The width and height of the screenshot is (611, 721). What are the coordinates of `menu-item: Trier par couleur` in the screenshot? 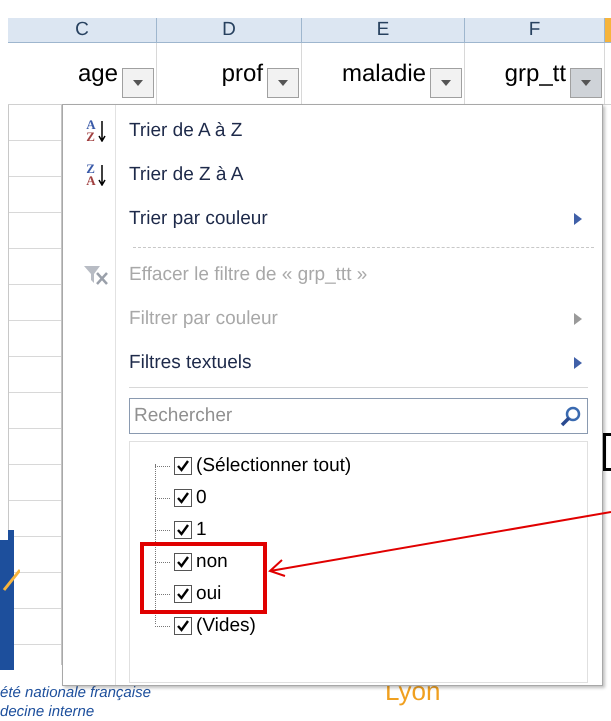 It's located at (332, 219).